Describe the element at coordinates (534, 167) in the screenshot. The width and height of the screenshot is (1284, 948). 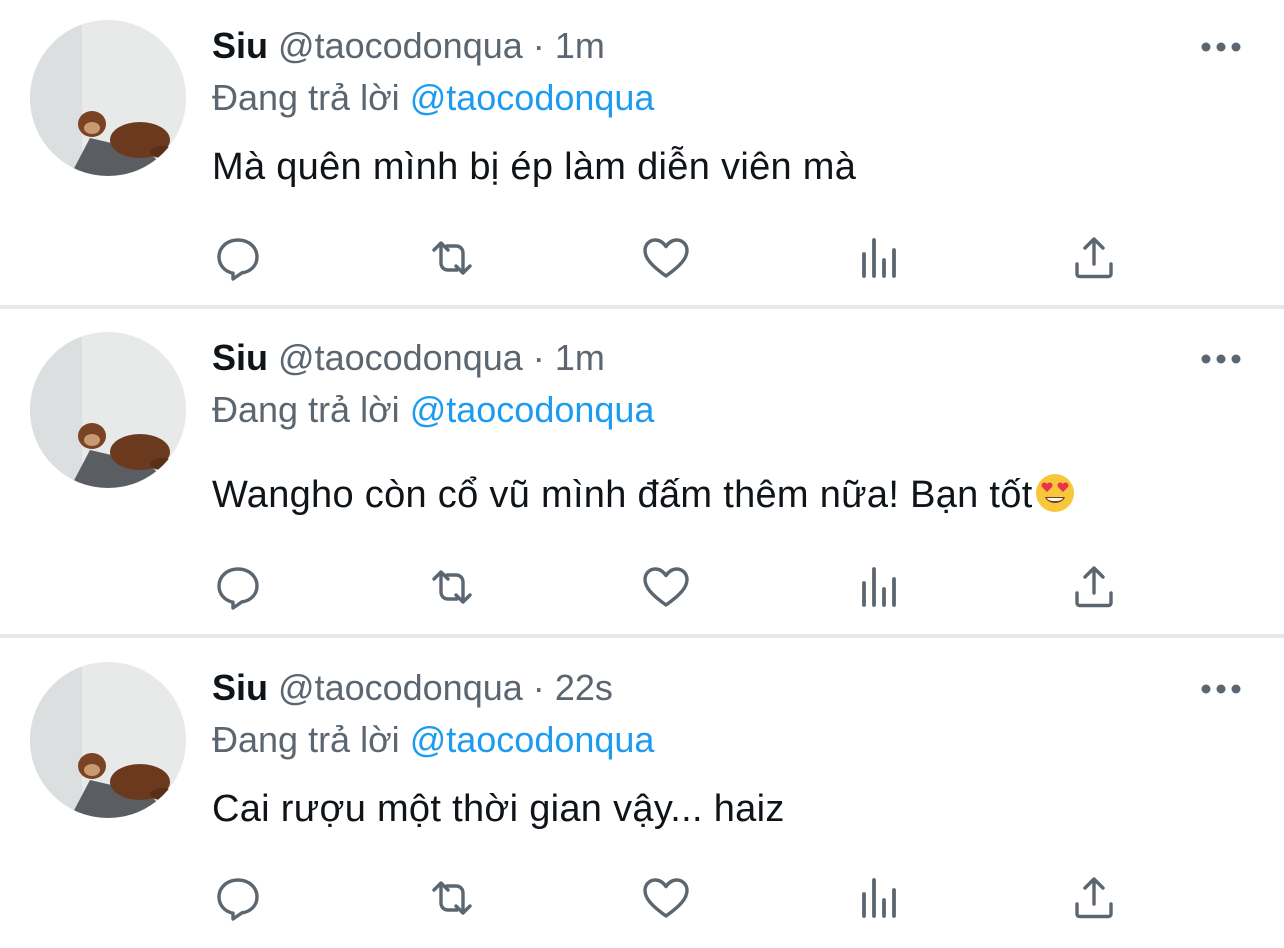
I see `tweet-text: Mà quên mình bị ép làm diễn viên mà` at that location.